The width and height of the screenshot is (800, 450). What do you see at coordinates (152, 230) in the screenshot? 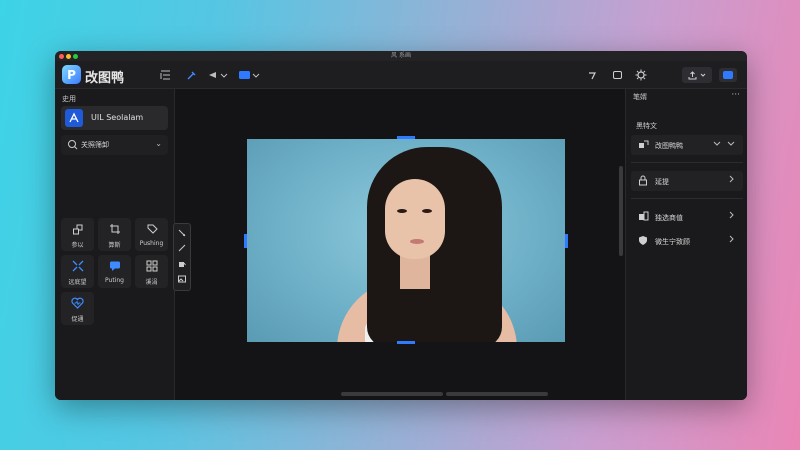
I see `tag-icon` at bounding box center [152, 230].